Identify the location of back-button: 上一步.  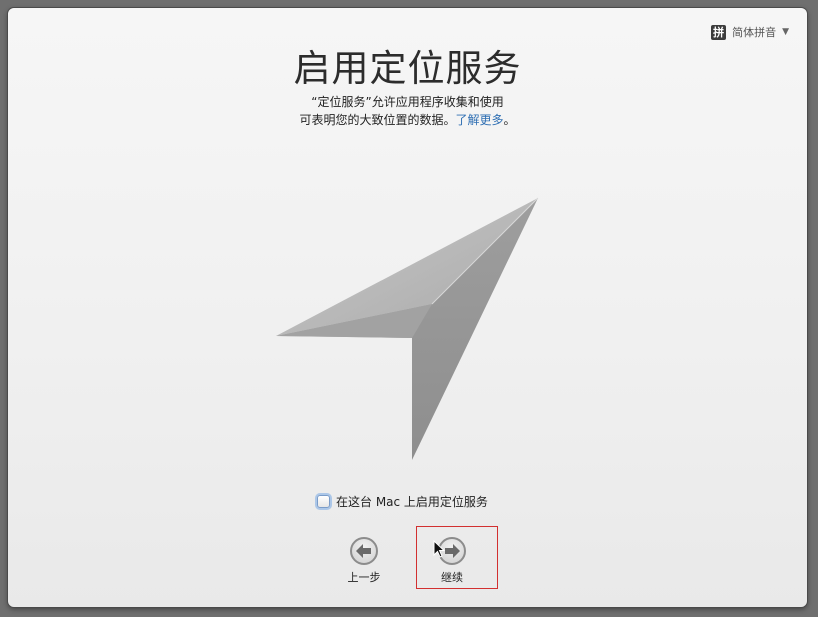
(364, 563).